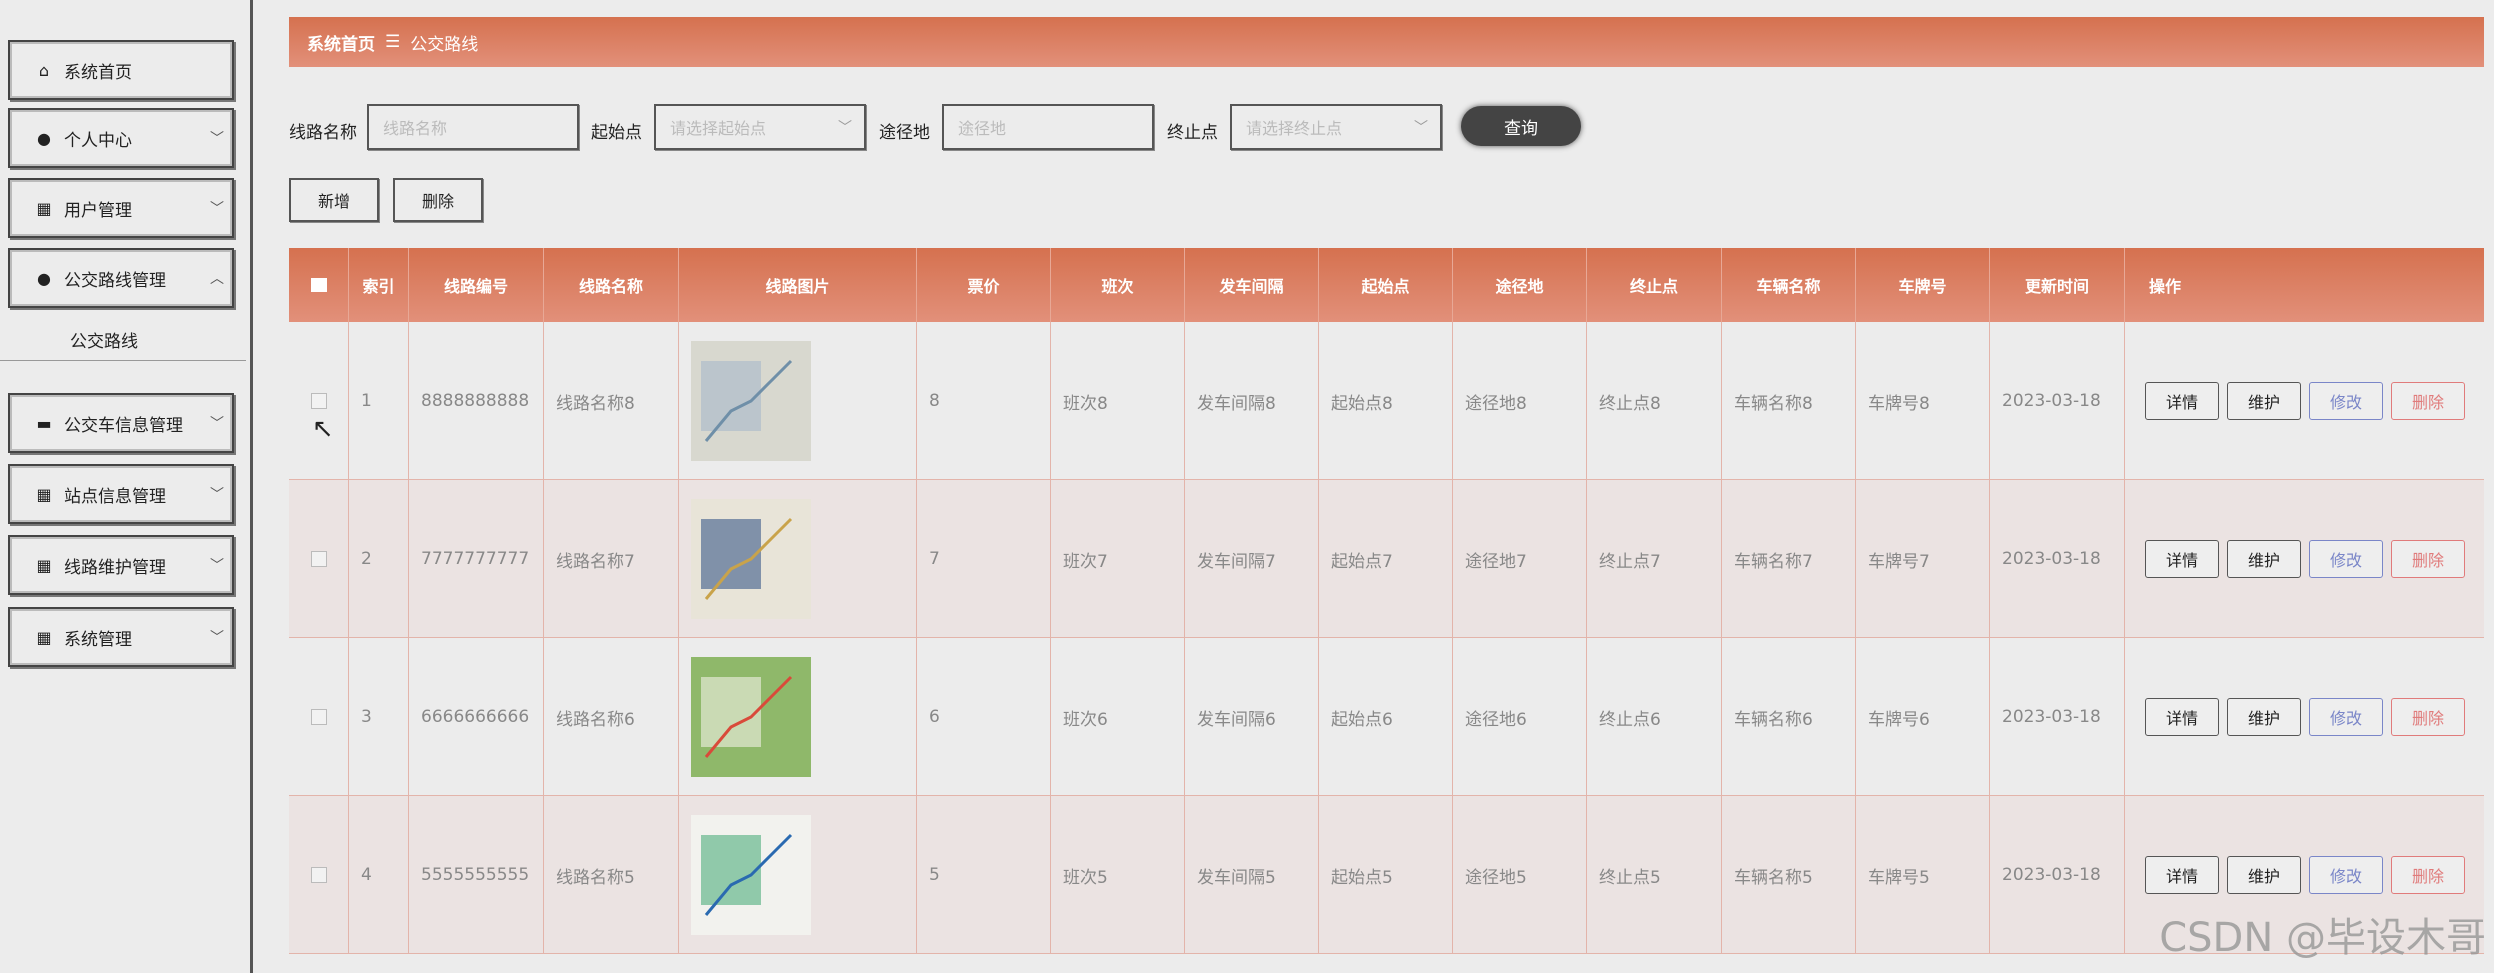  Describe the element at coordinates (115, 567) in the screenshot. I see `sidebar-item-label: 线路维护管理` at that location.